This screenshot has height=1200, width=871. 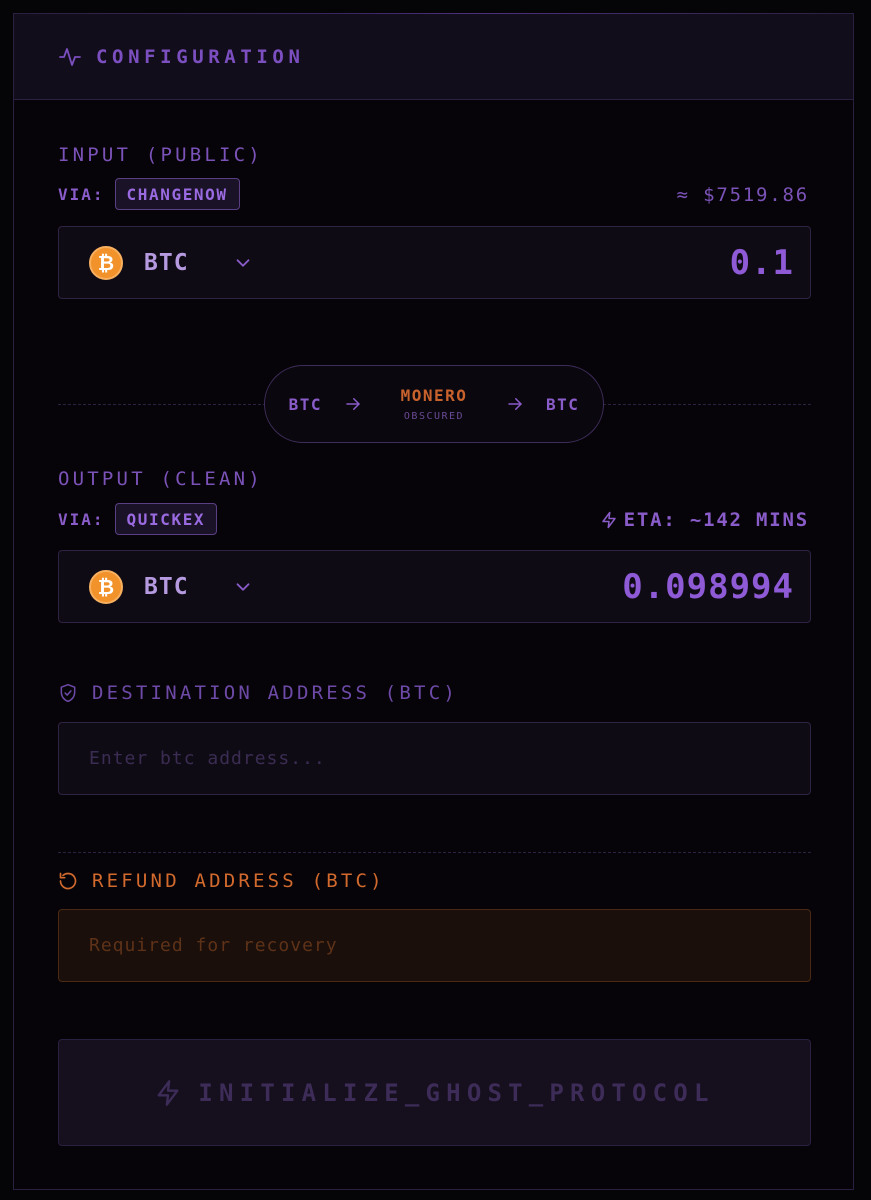 What do you see at coordinates (188, 587) in the screenshot?
I see `output-asset-name: BTC` at bounding box center [188, 587].